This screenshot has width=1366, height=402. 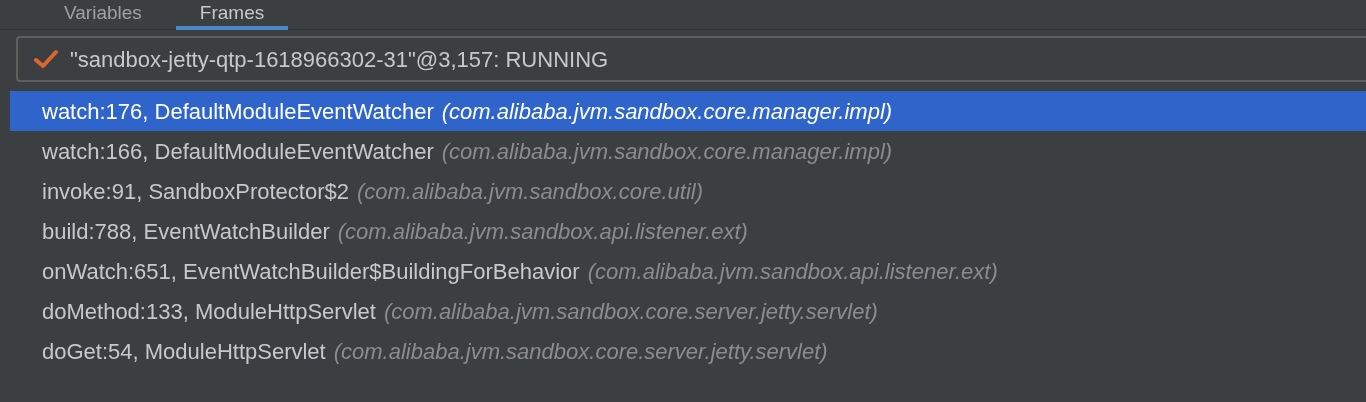 I want to click on stack-frame-row: build:788, EventWatchBuilder (com.alibaba.jvm.sandbox.api.listener.ext), so click(x=688, y=231).